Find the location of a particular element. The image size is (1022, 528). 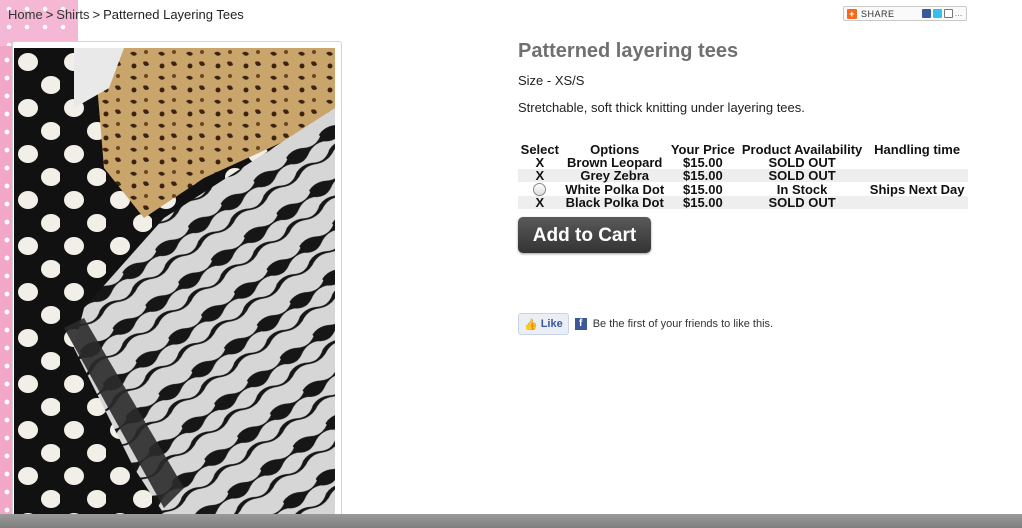

product-size: Size - XS/S is located at coordinates (551, 80).